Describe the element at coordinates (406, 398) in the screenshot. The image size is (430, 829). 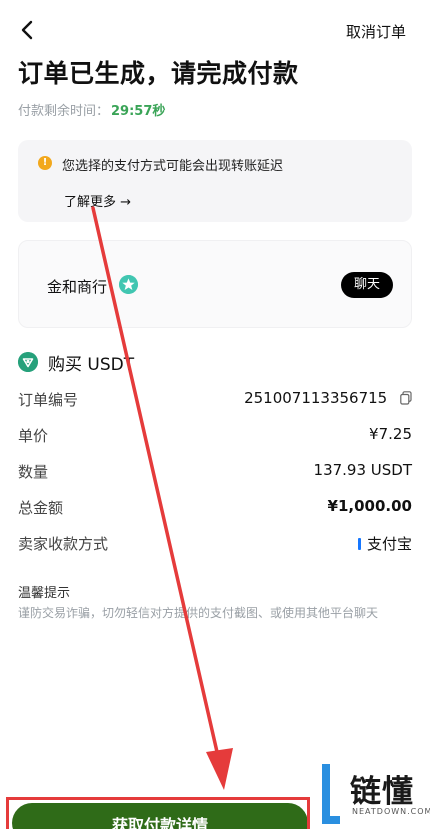
I see `copy-icon` at that location.